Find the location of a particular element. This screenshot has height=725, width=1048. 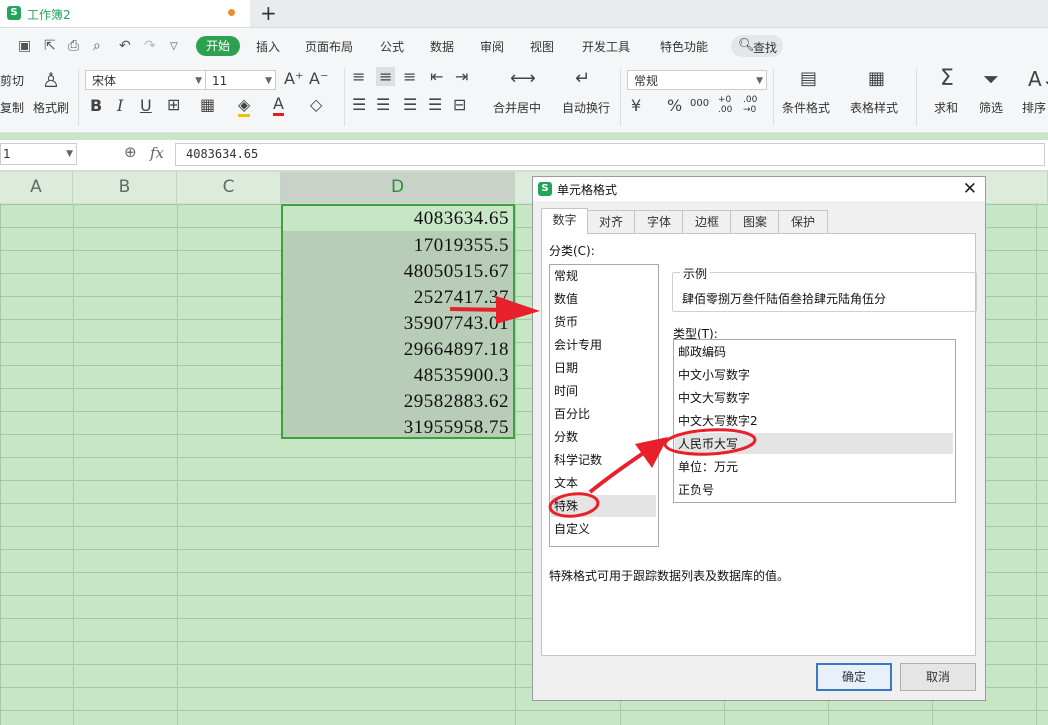

save-icon: ▣ is located at coordinates (24, 46).